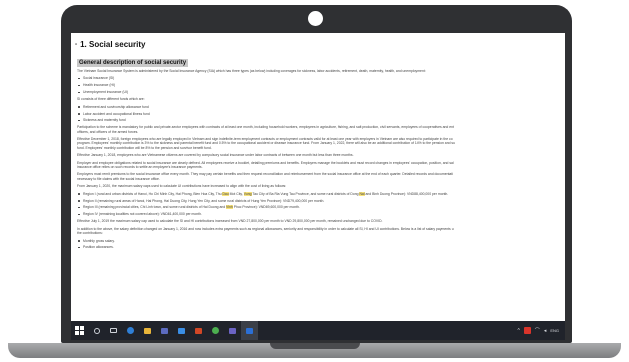 This screenshot has height=362, width=629. I want to click on list-item: Monthly gross salary., so click(318, 241).